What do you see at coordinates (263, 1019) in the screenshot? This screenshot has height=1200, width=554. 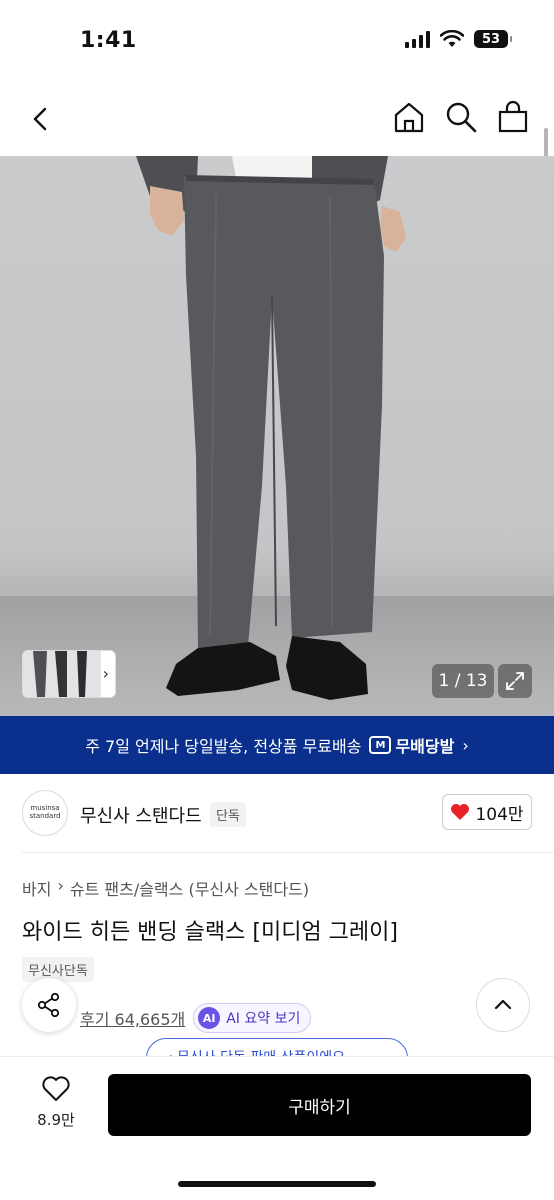 I see `ai-summary-label: AI 요약 보기` at bounding box center [263, 1019].